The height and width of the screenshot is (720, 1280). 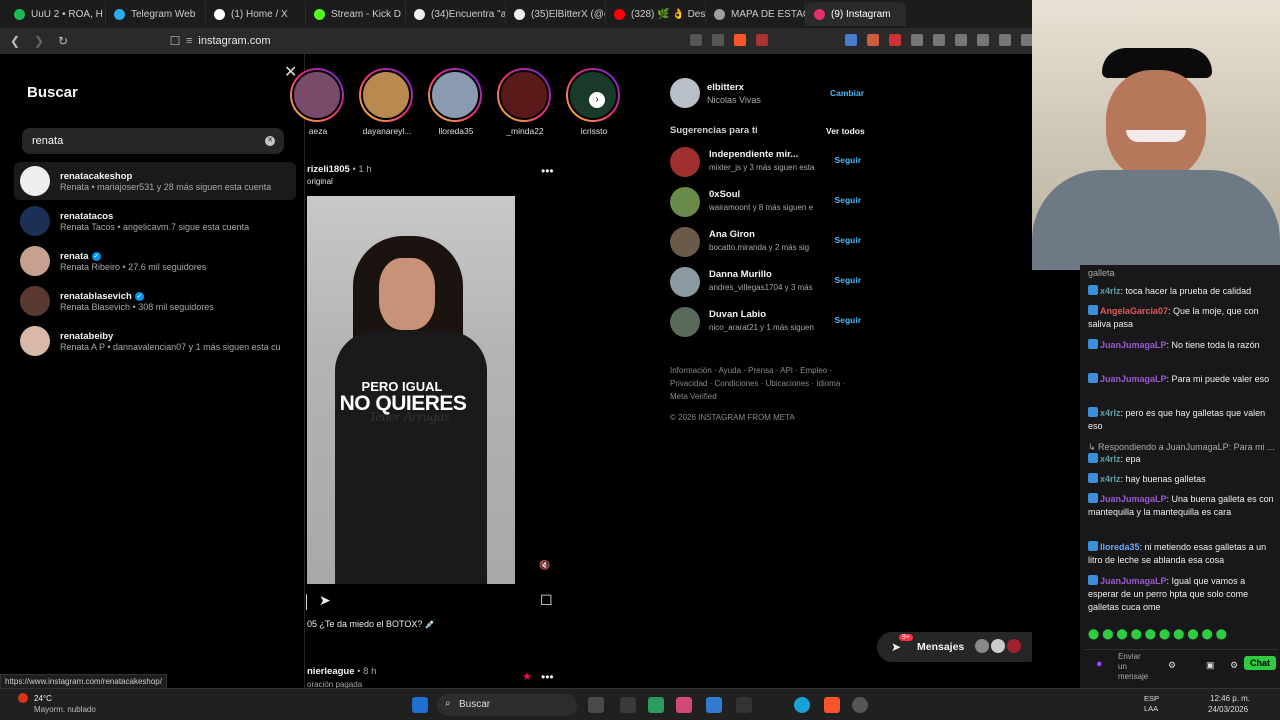 What do you see at coordinates (744, 705) in the screenshot?
I see `terminal-icon` at bounding box center [744, 705].